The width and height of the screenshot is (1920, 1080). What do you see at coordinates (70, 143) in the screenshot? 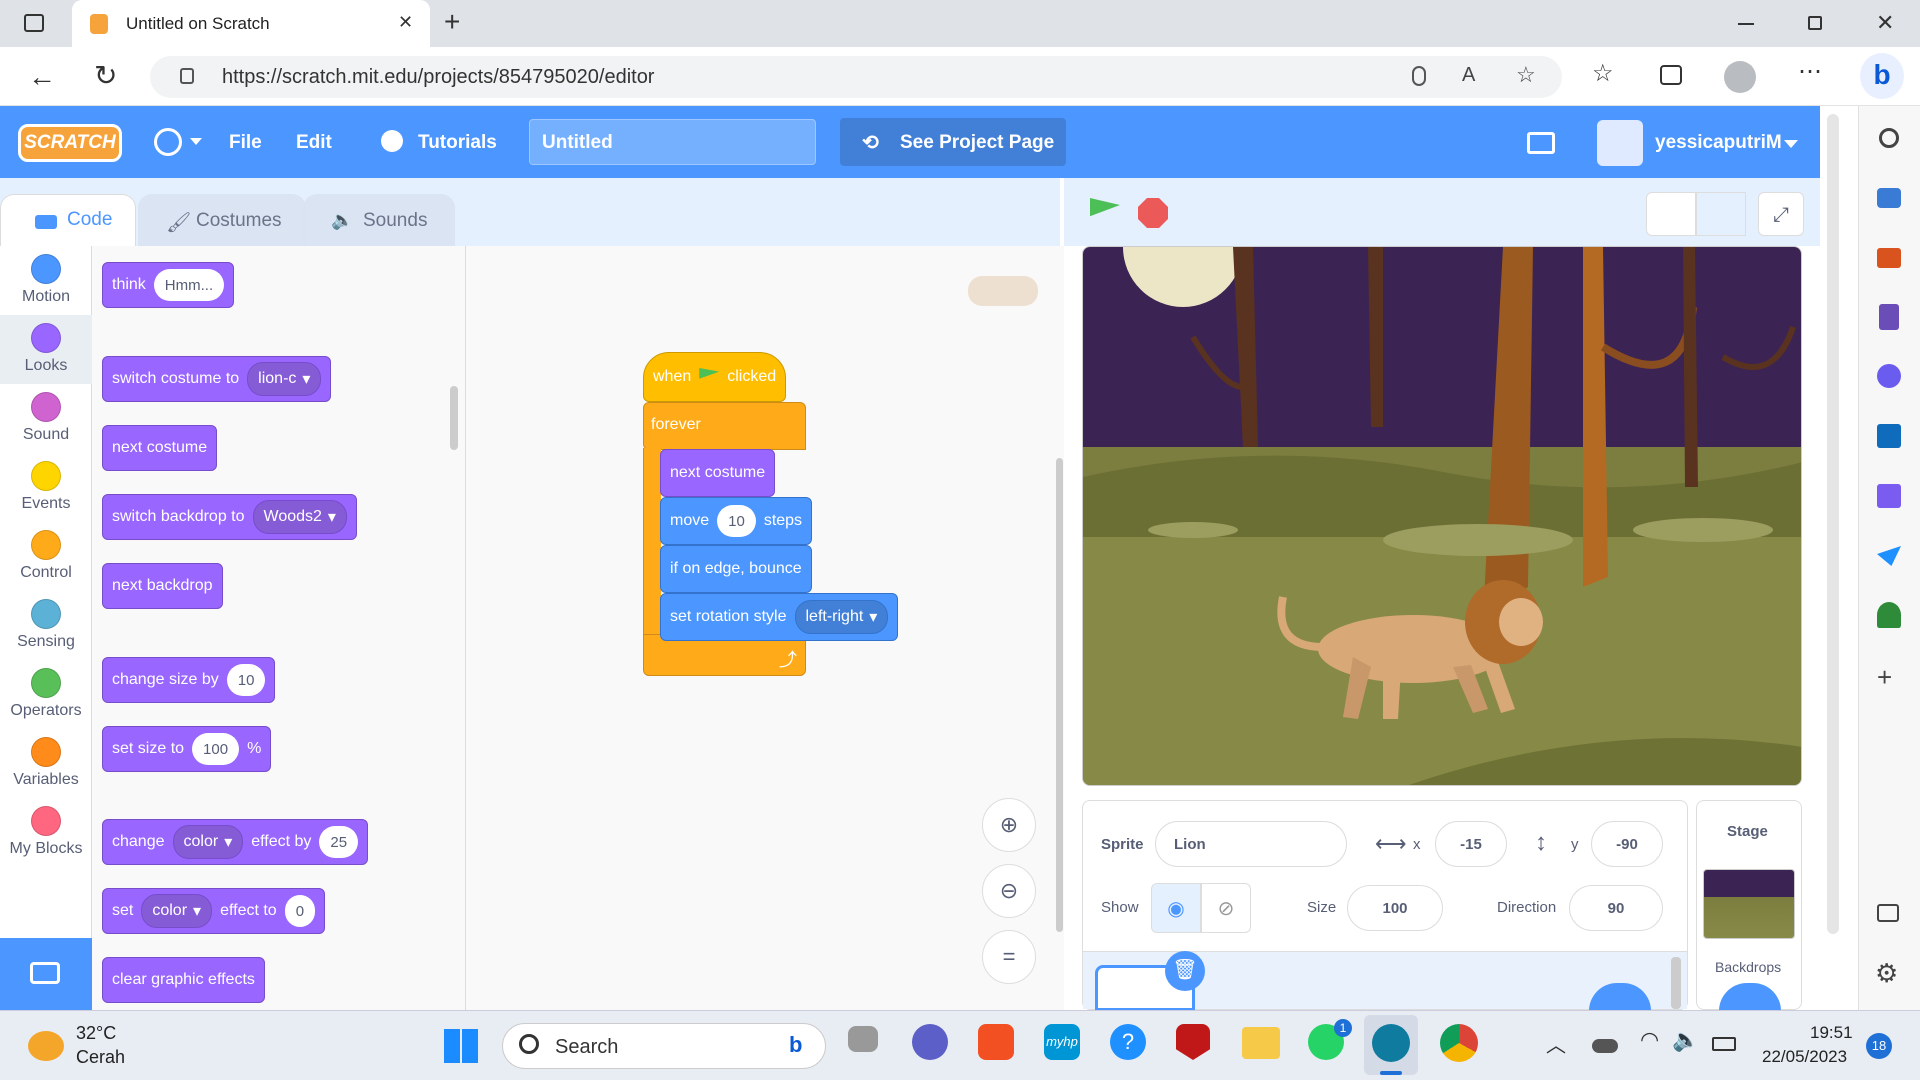
I see `scratch-logo: SCRATCH` at bounding box center [70, 143].